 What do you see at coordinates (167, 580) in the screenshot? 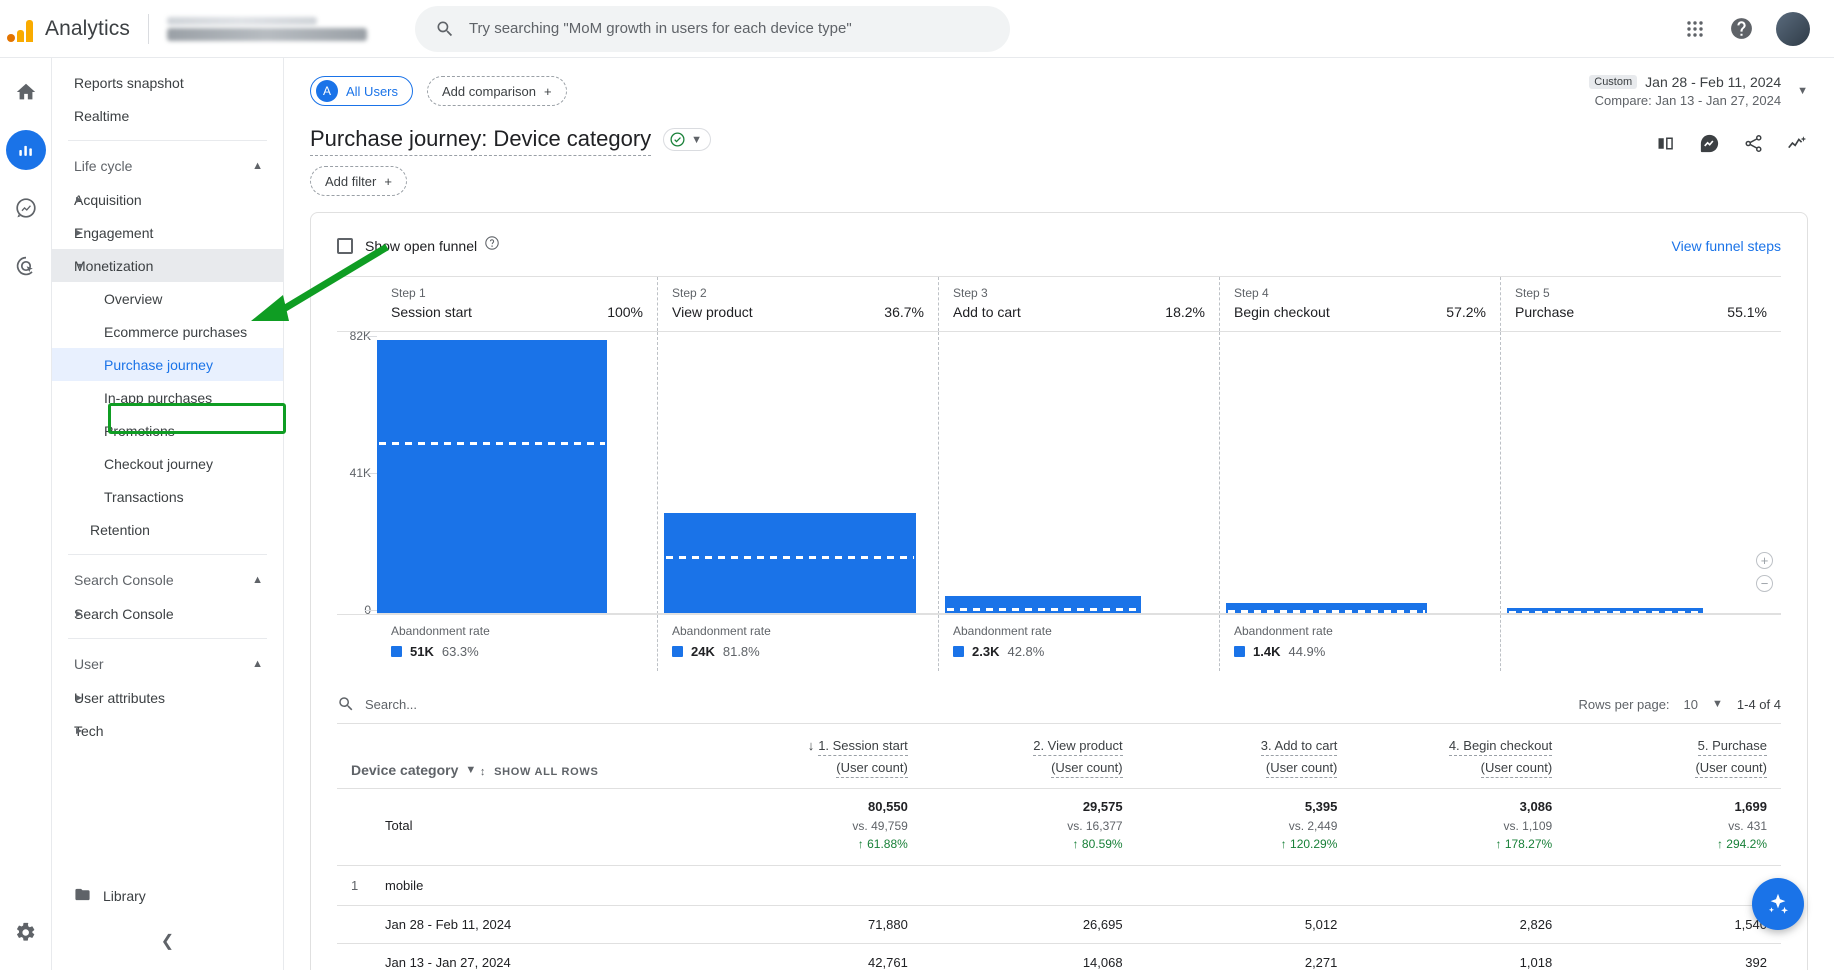
I see `sidebar-group-search-console: Search Console ▲` at bounding box center [167, 580].